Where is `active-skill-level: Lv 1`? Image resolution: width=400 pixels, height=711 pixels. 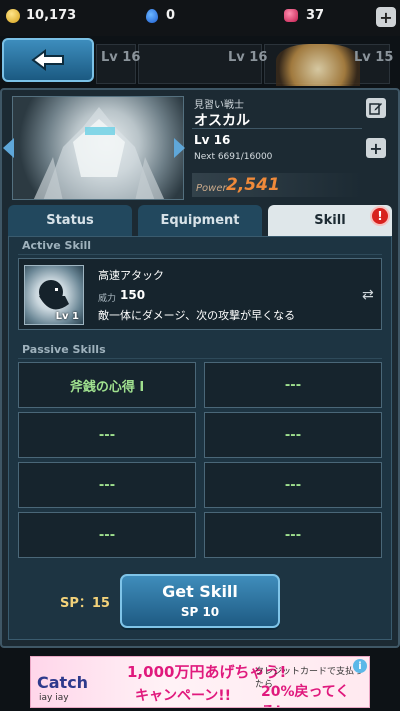 active-skill-level: Lv 1 is located at coordinates (67, 316).